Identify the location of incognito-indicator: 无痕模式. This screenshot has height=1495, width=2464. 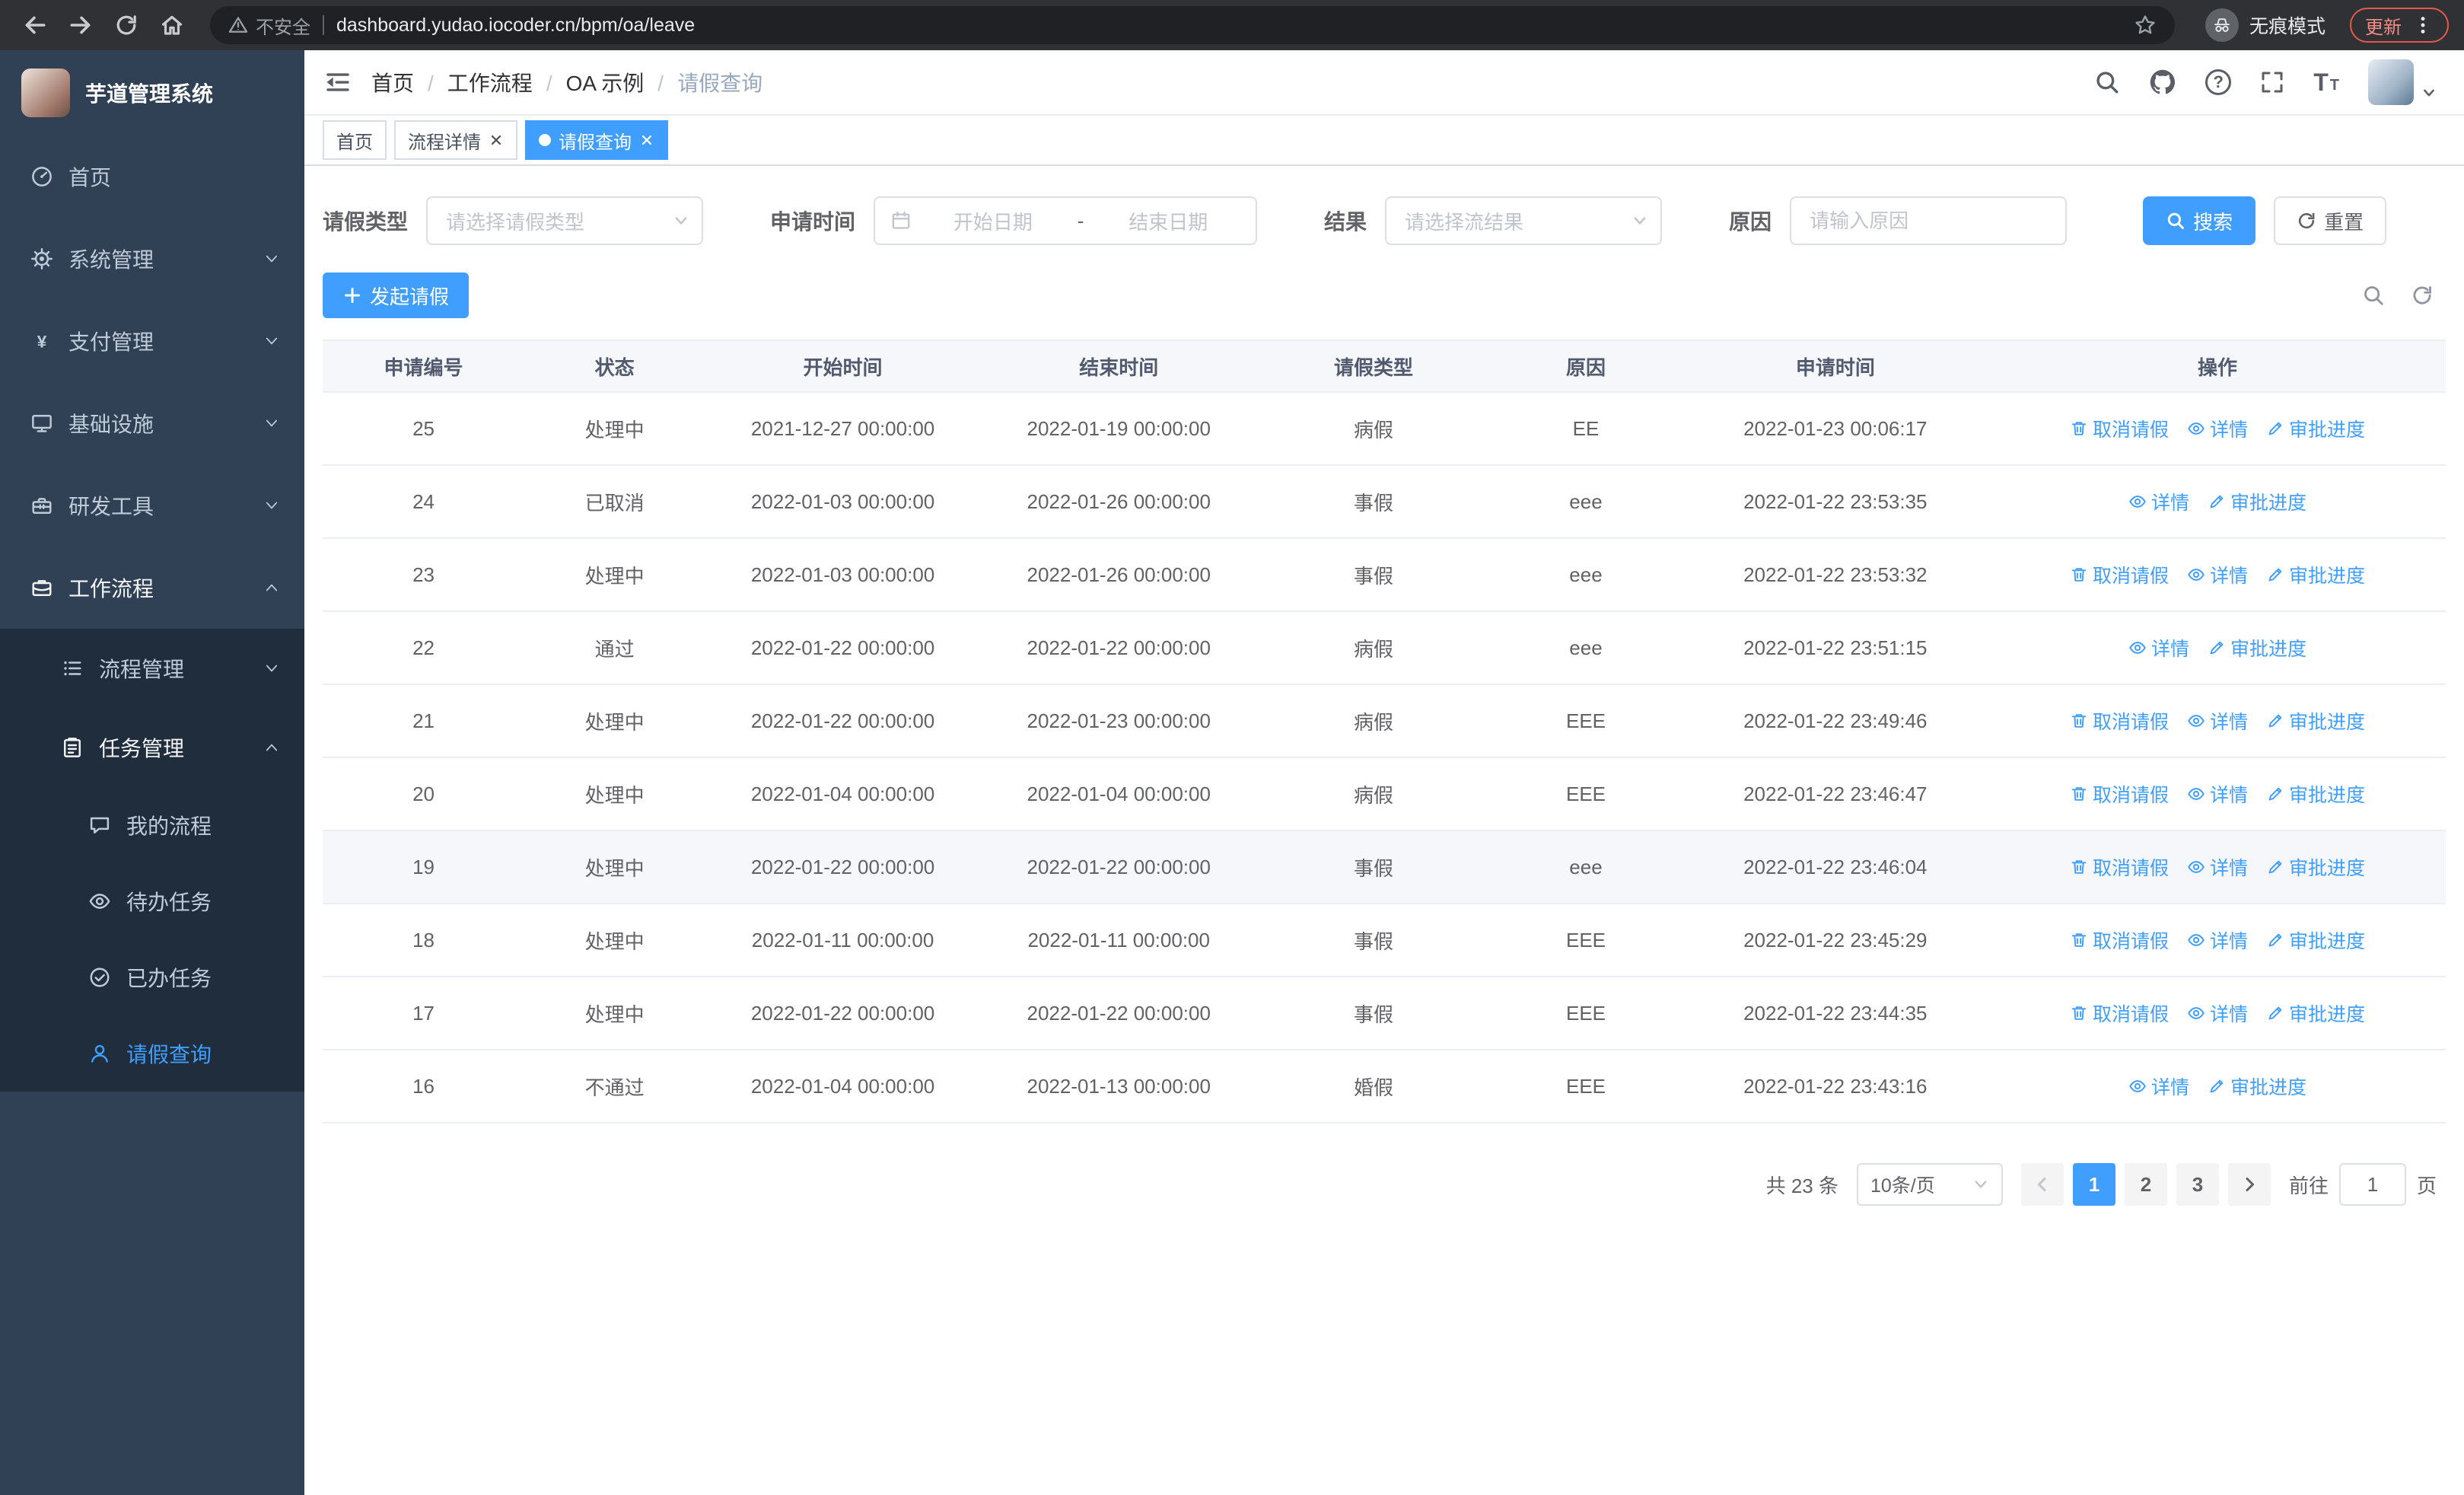
(2265, 25).